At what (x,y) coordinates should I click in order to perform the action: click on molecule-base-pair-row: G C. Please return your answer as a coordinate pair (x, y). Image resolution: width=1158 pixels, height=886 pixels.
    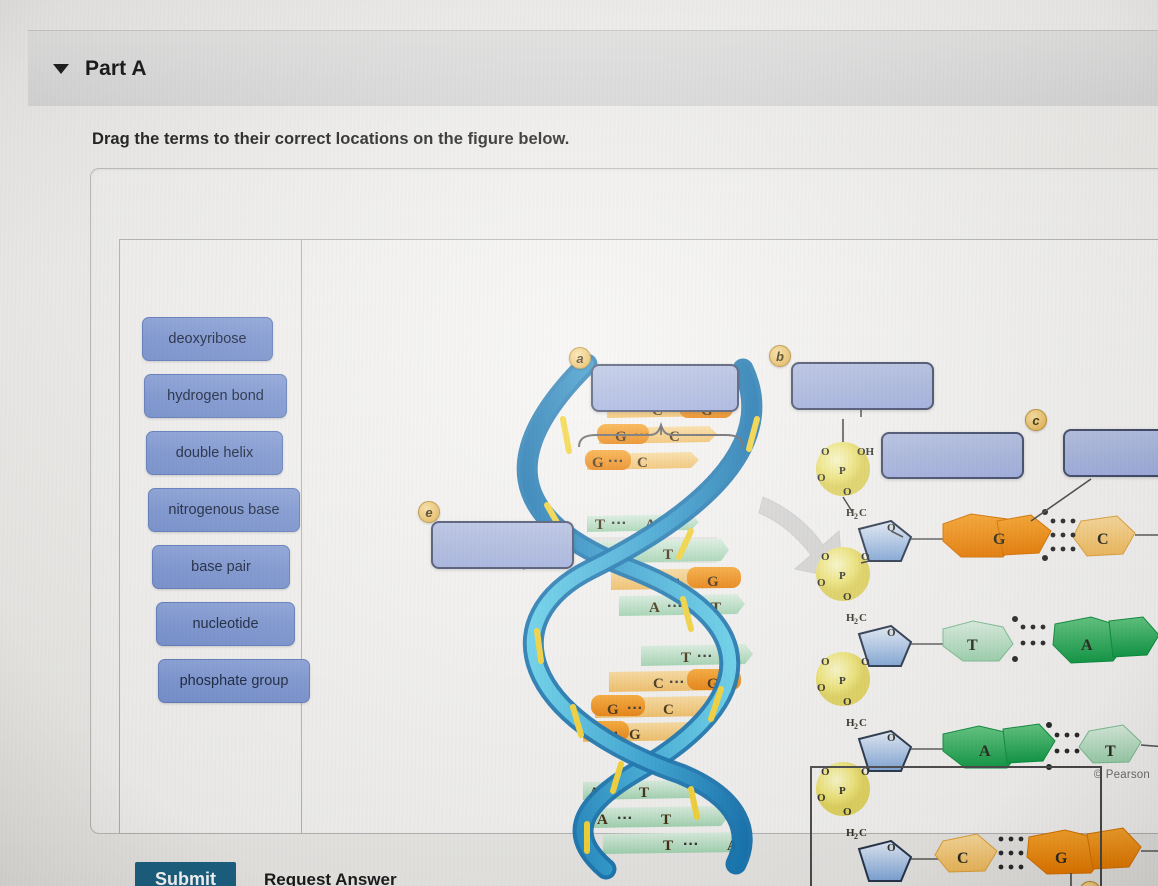
    Looking at the image, I should click on (1050, 535).